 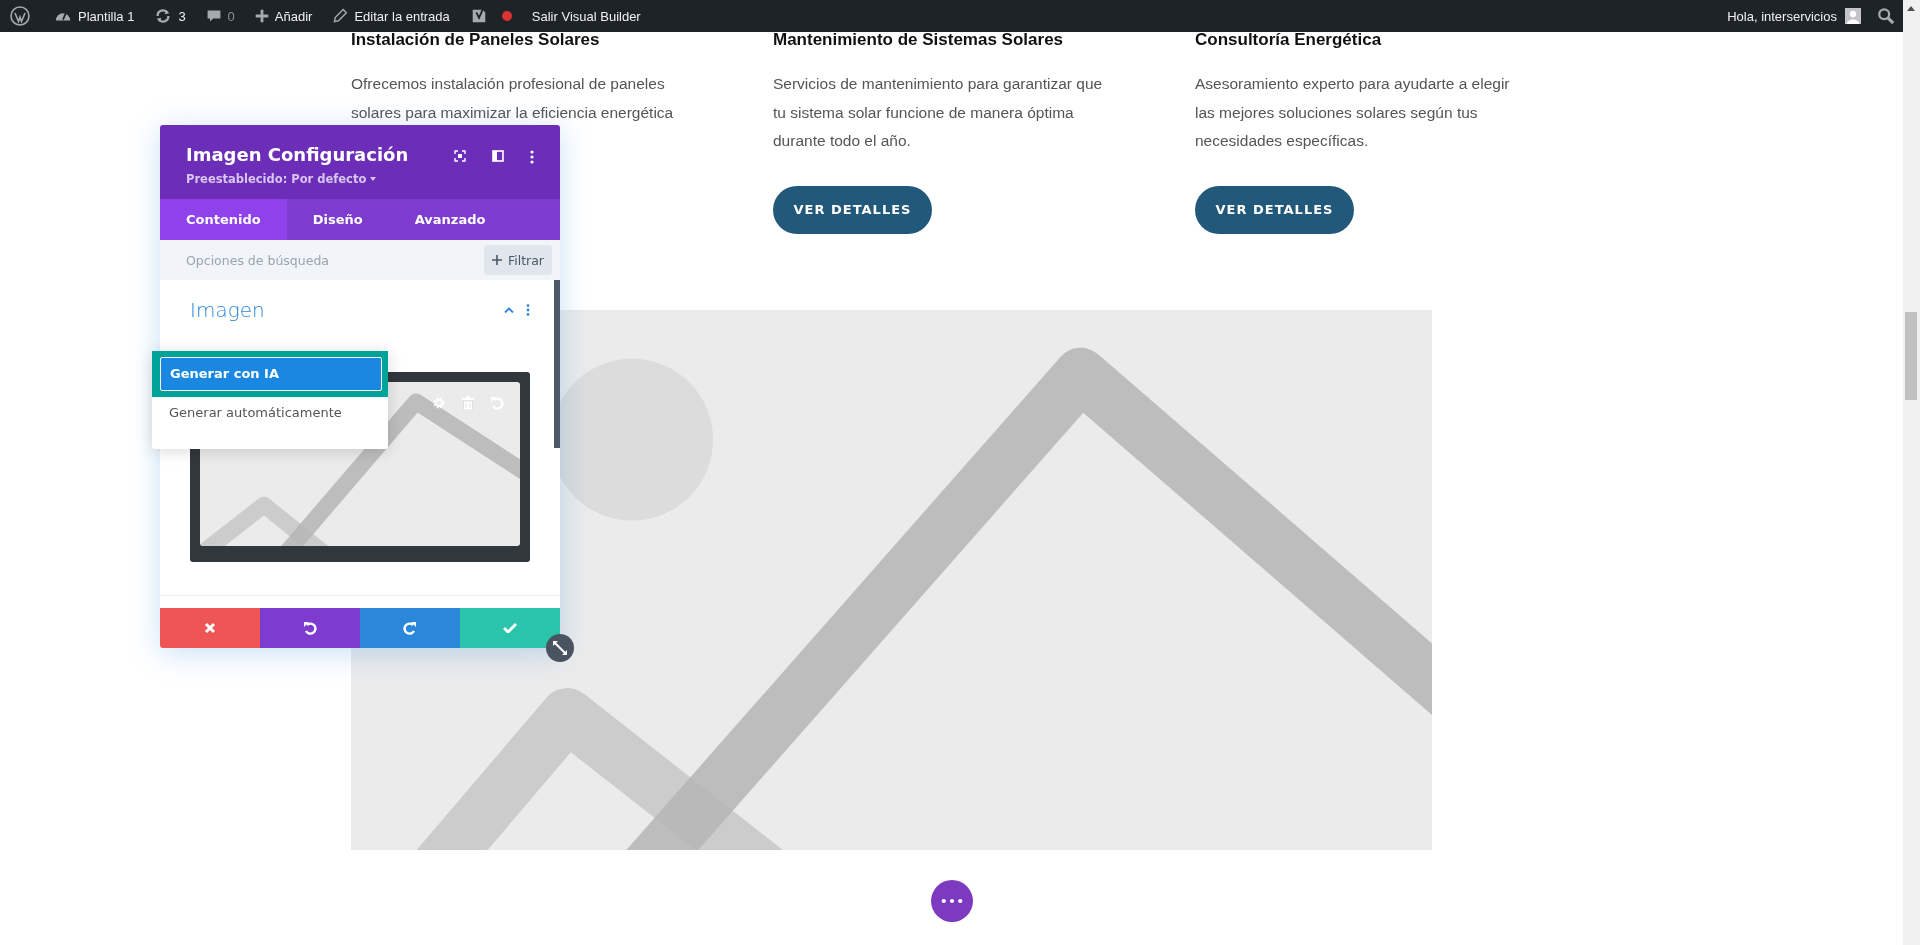 I want to click on refresh-icon, so click(x=163, y=16).